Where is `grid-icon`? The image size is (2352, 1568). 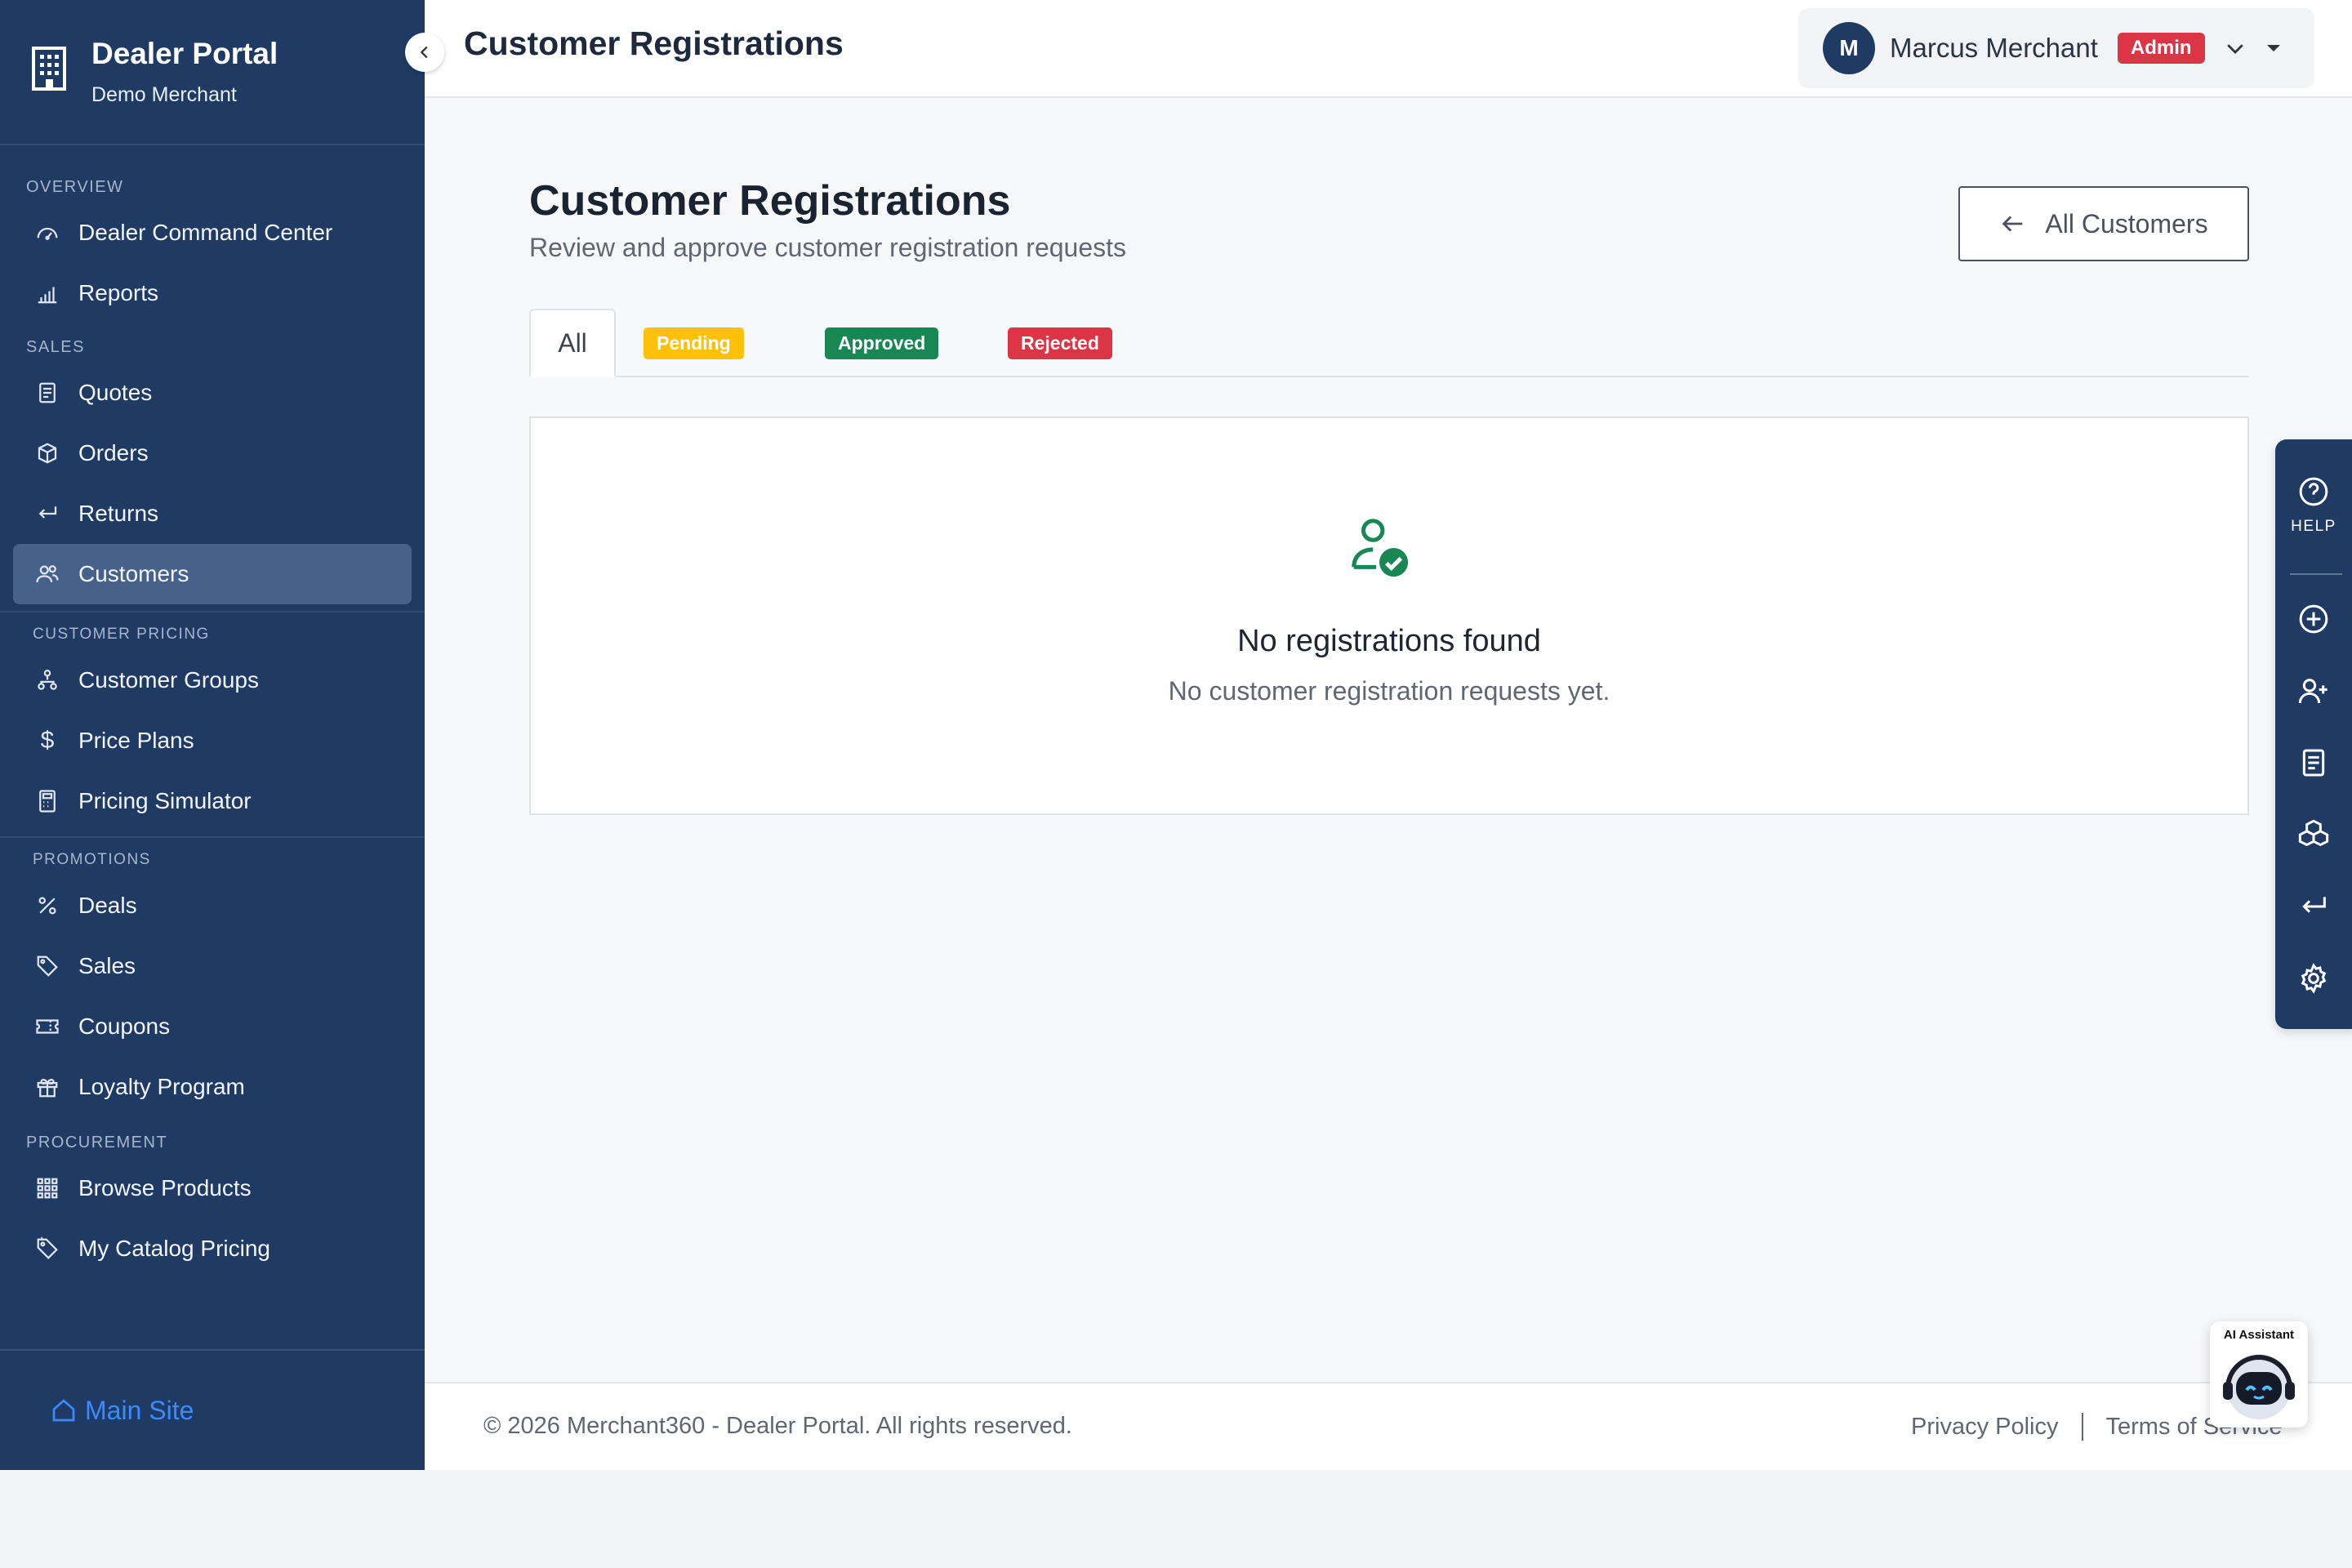
grid-icon is located at coordinates (47, 1188).